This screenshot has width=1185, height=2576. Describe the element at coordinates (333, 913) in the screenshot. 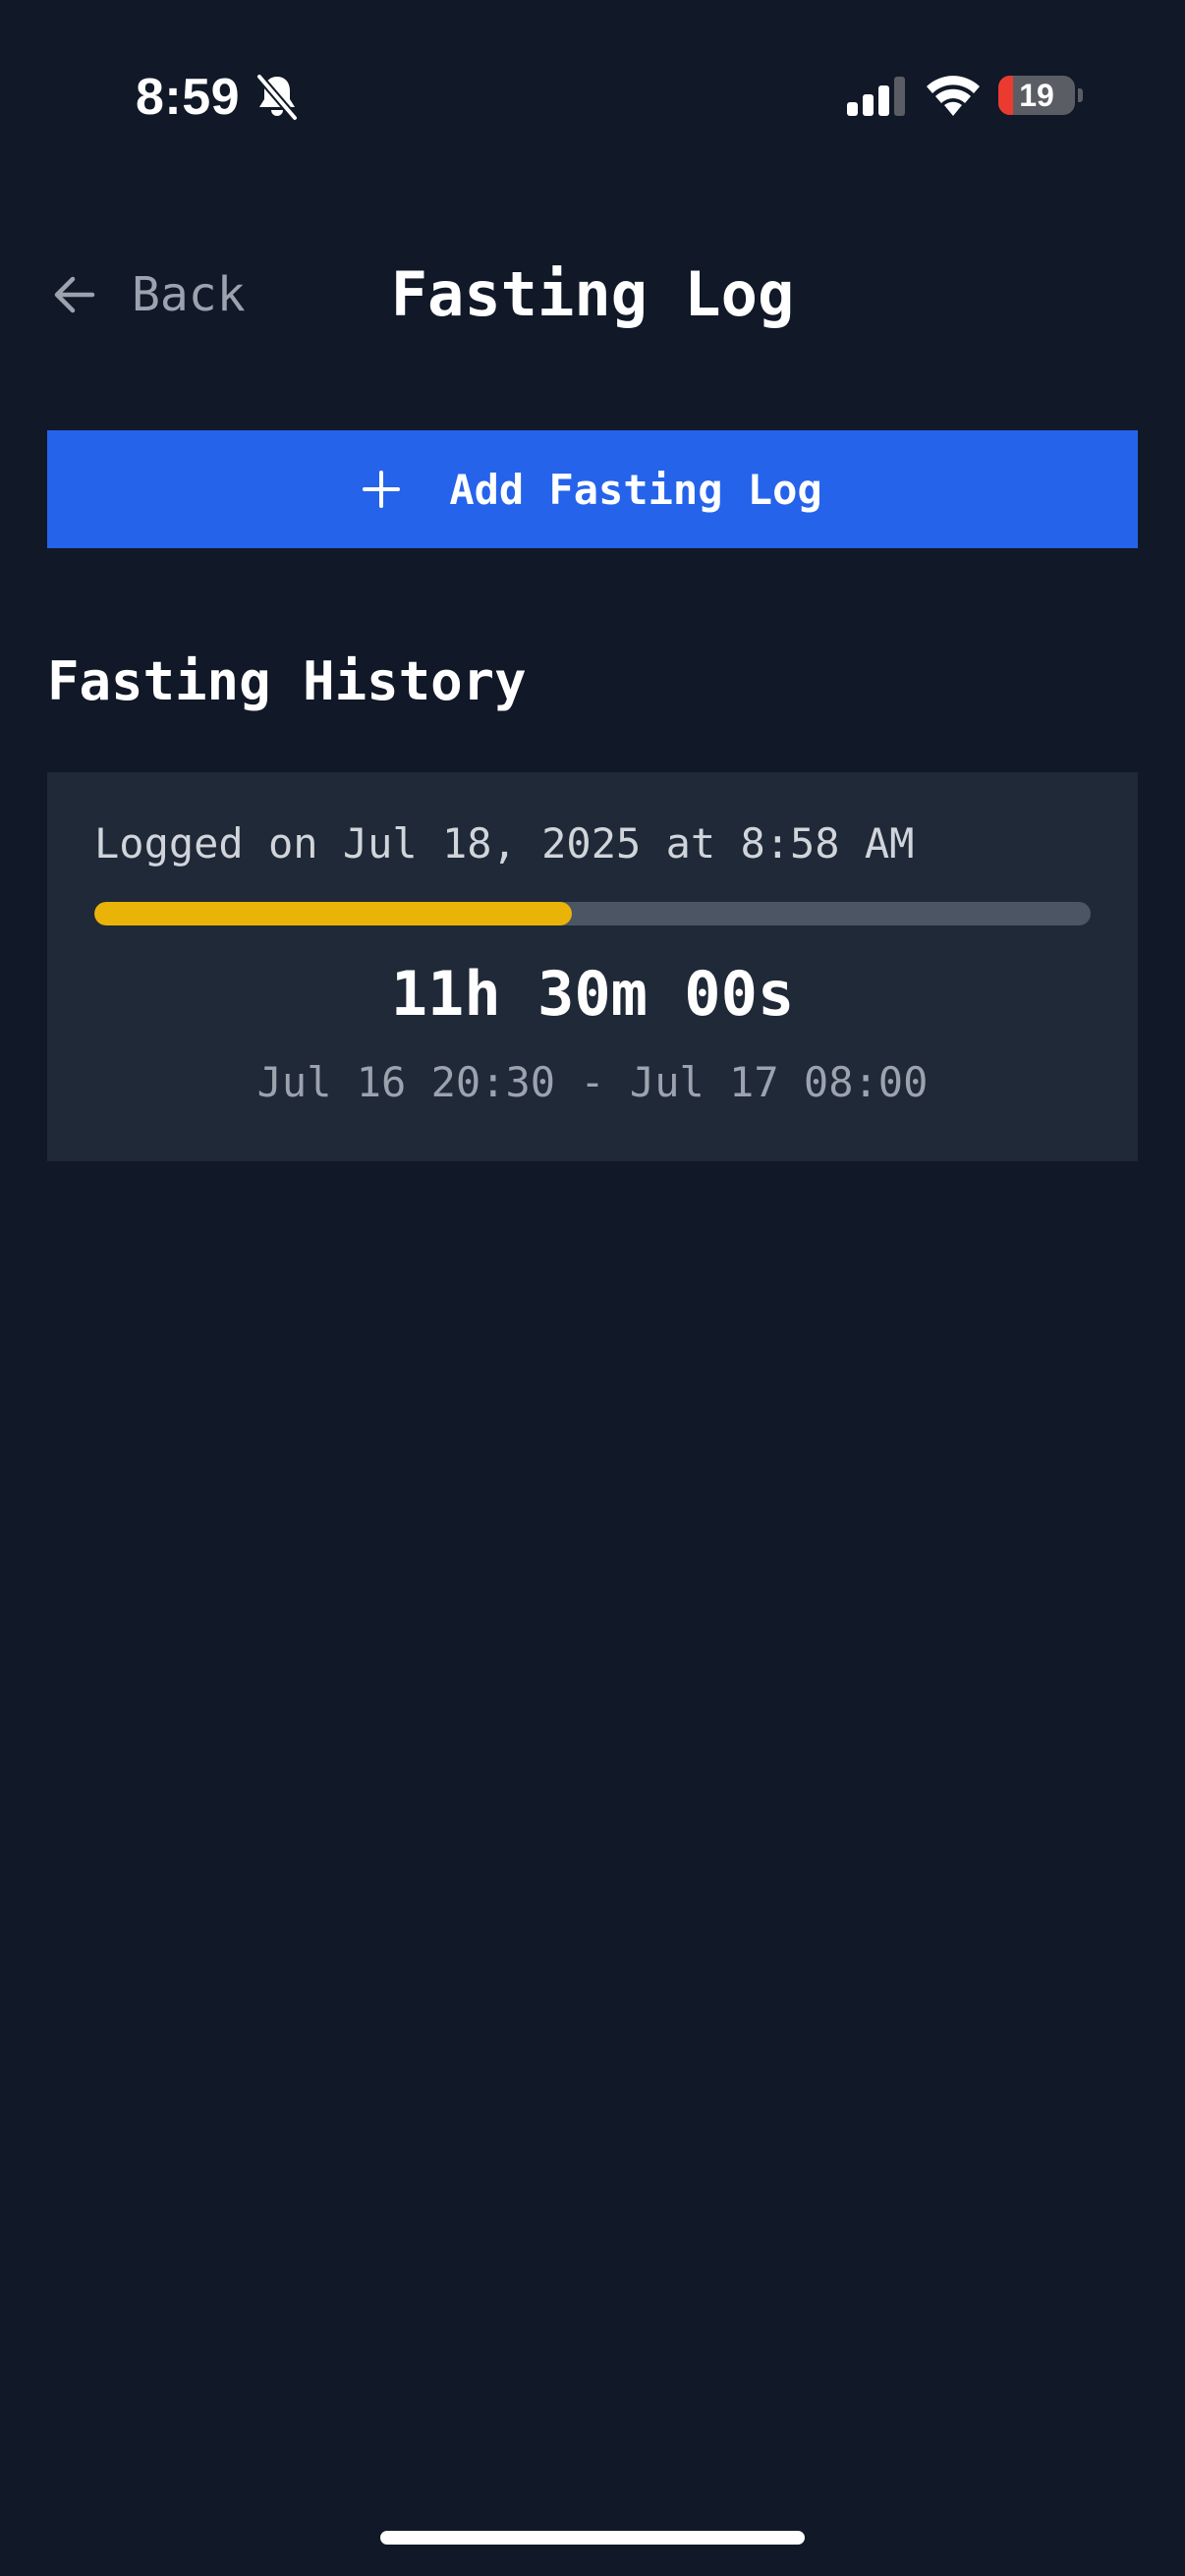

I see `fasting-progress-fill` at that location.